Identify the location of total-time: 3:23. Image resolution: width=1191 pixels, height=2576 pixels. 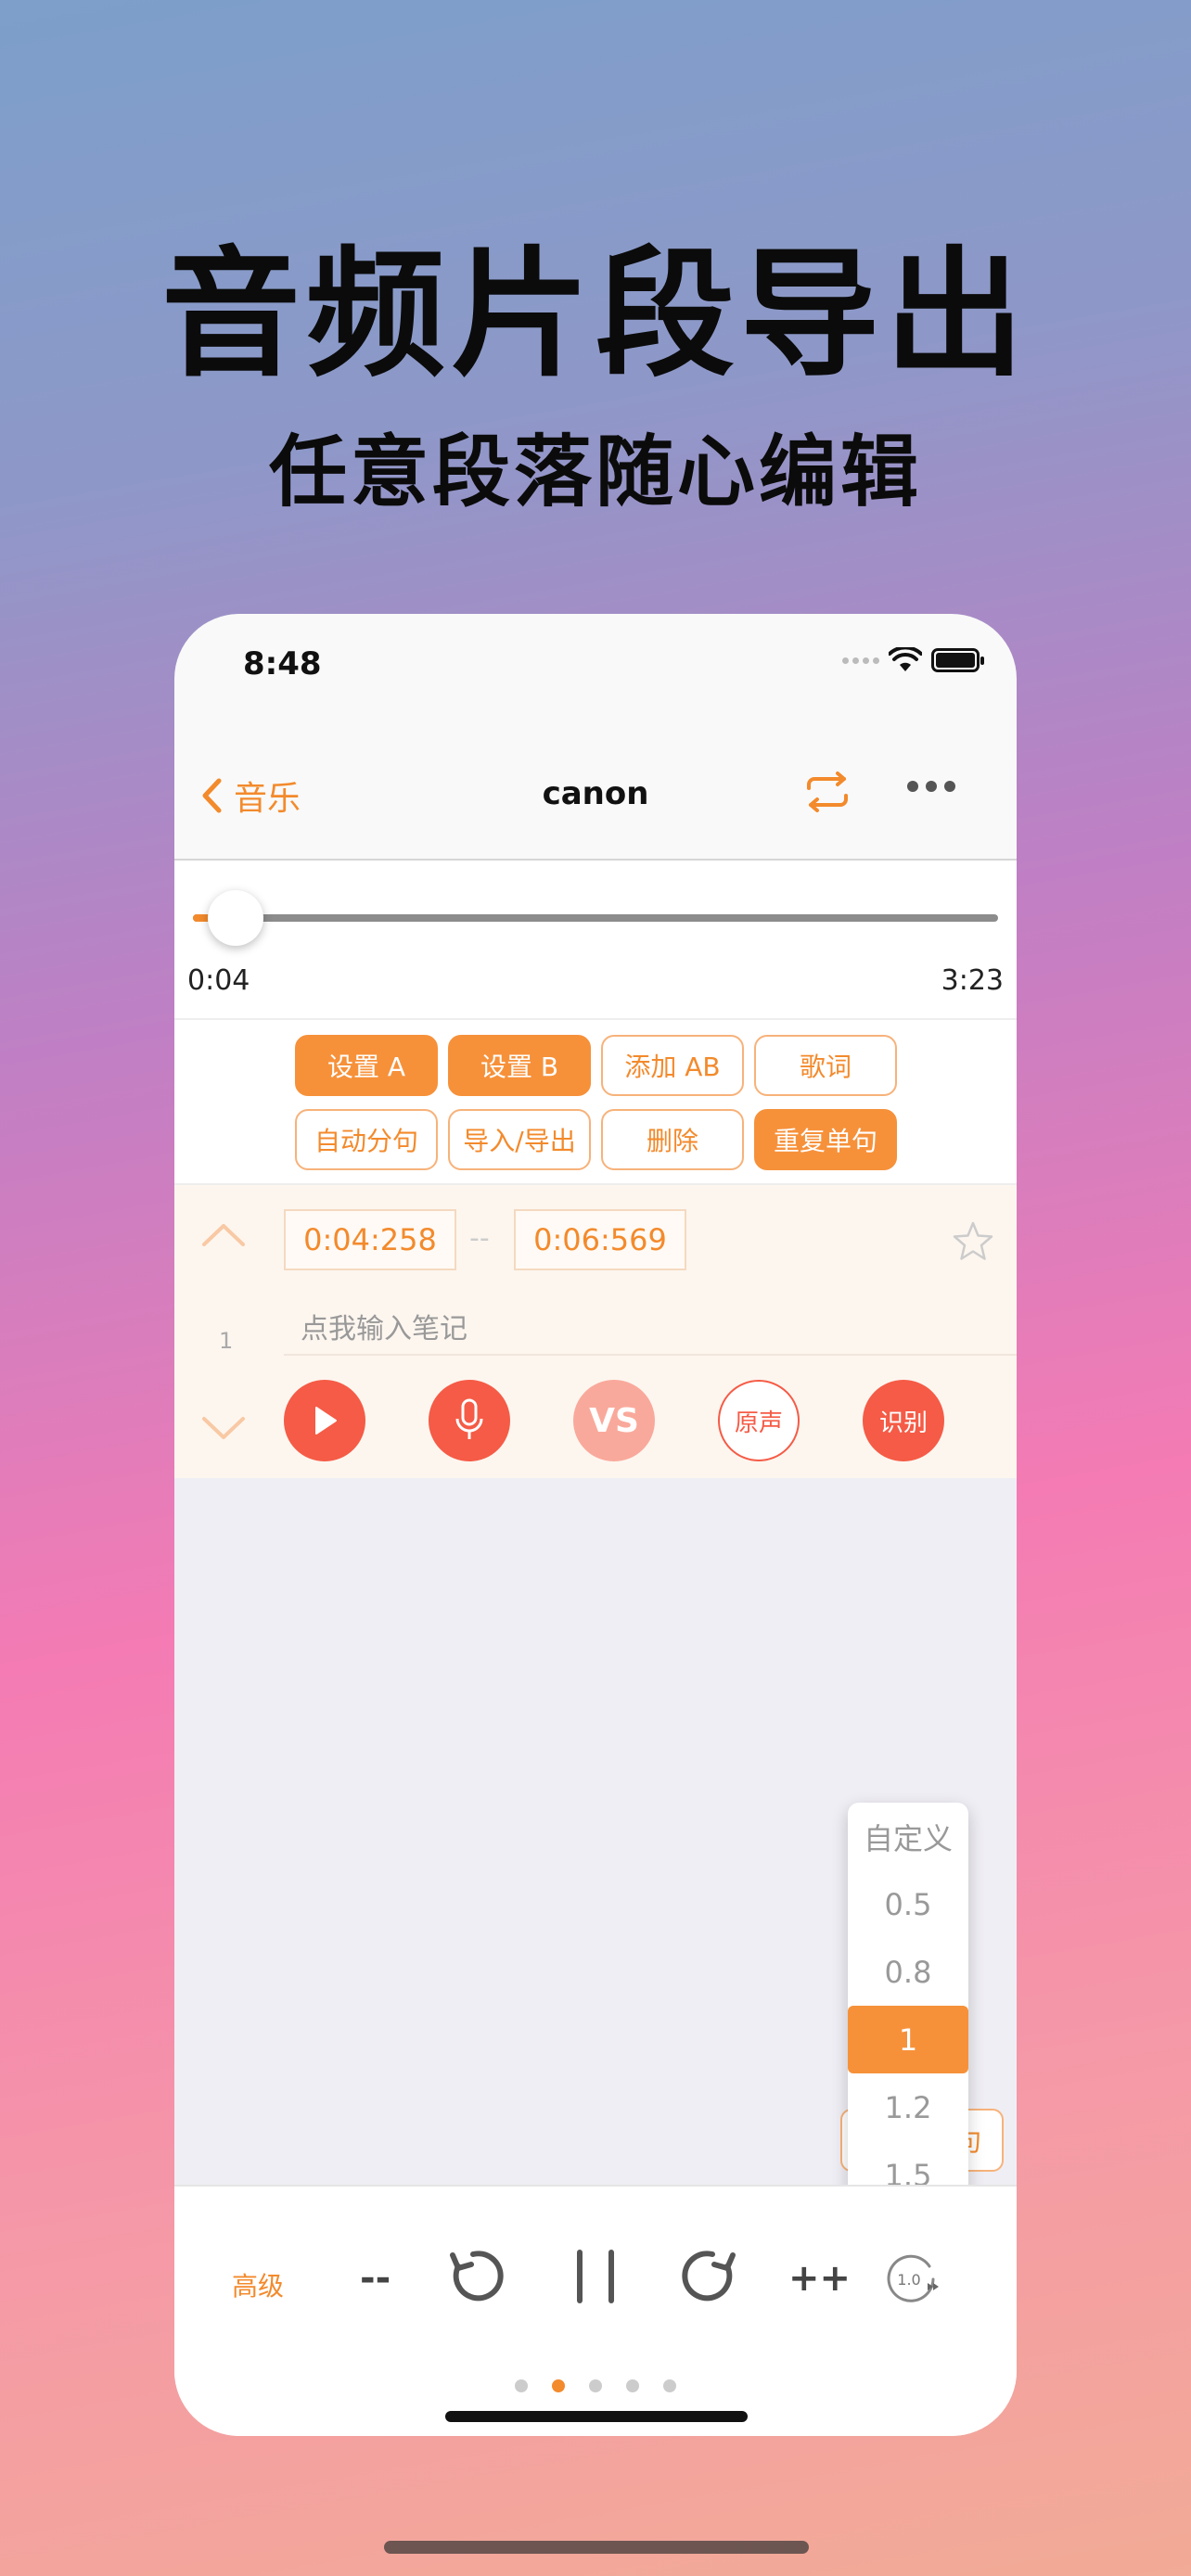
(973, 981).